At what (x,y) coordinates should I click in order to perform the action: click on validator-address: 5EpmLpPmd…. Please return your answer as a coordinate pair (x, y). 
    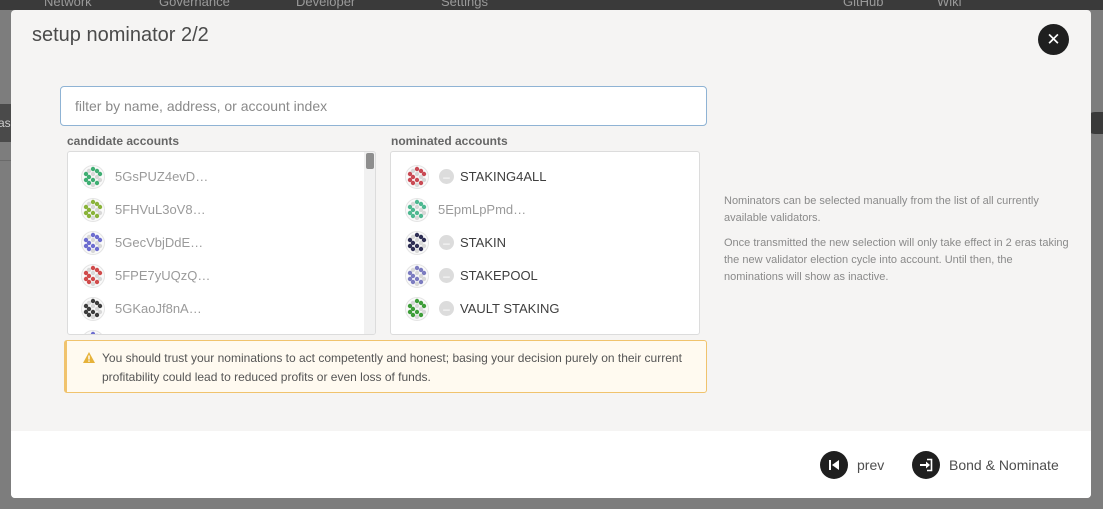
    Looking at the image, I should click on (482, 209).